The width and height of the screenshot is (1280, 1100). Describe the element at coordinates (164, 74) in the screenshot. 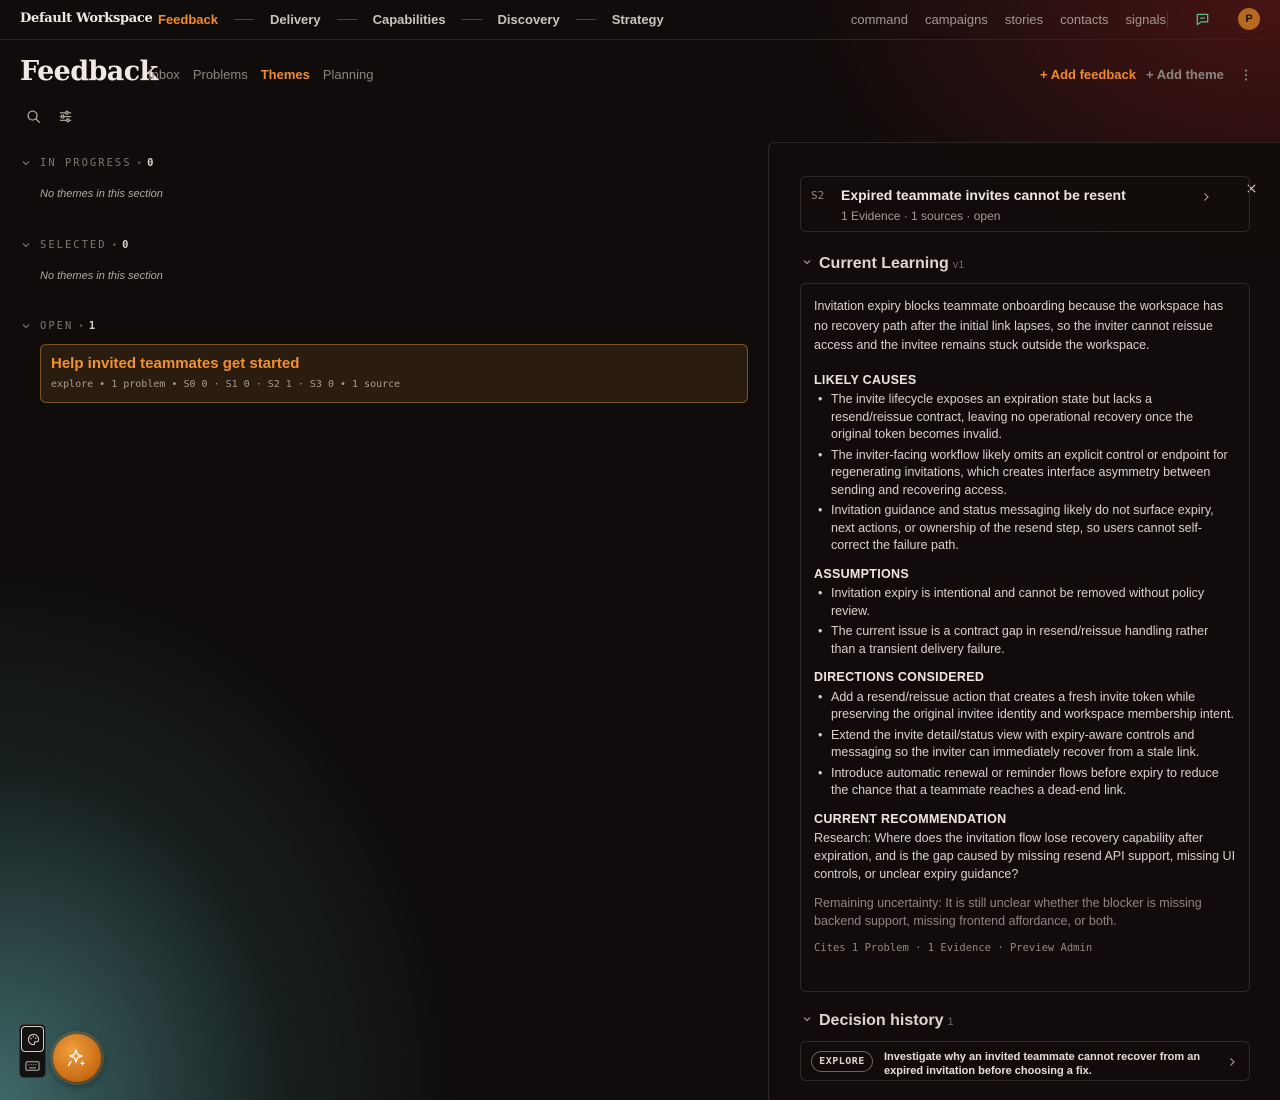

I see `tab-inbox: Inbox` at that location.